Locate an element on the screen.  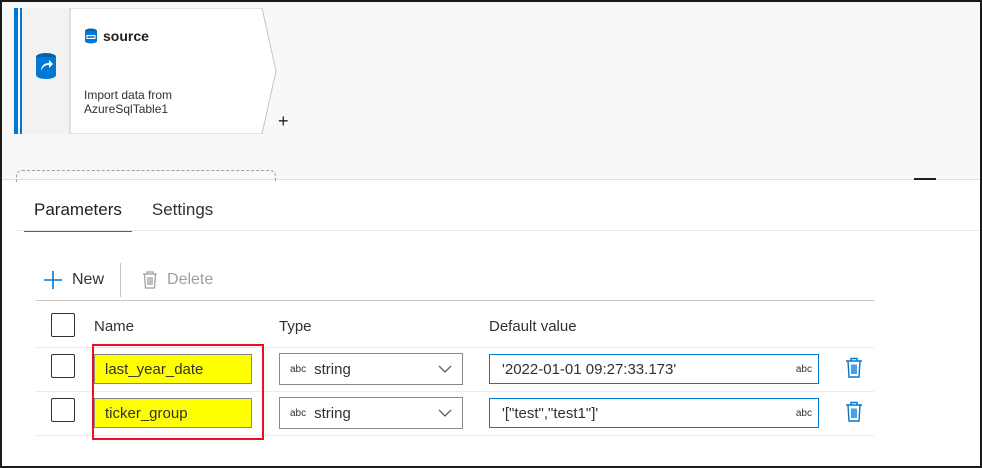
dataflow-source-icon is located at coordinates (46, 66).